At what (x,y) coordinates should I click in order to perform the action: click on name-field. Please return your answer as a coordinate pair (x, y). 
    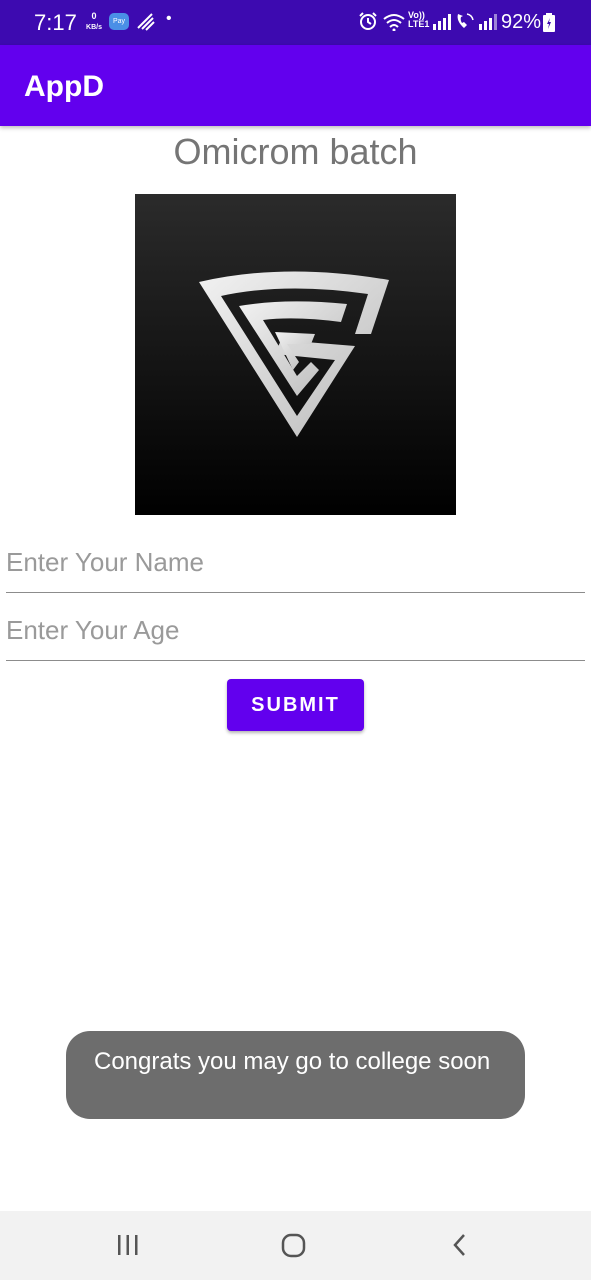
    Looking at the image, I should click on (295, 570).